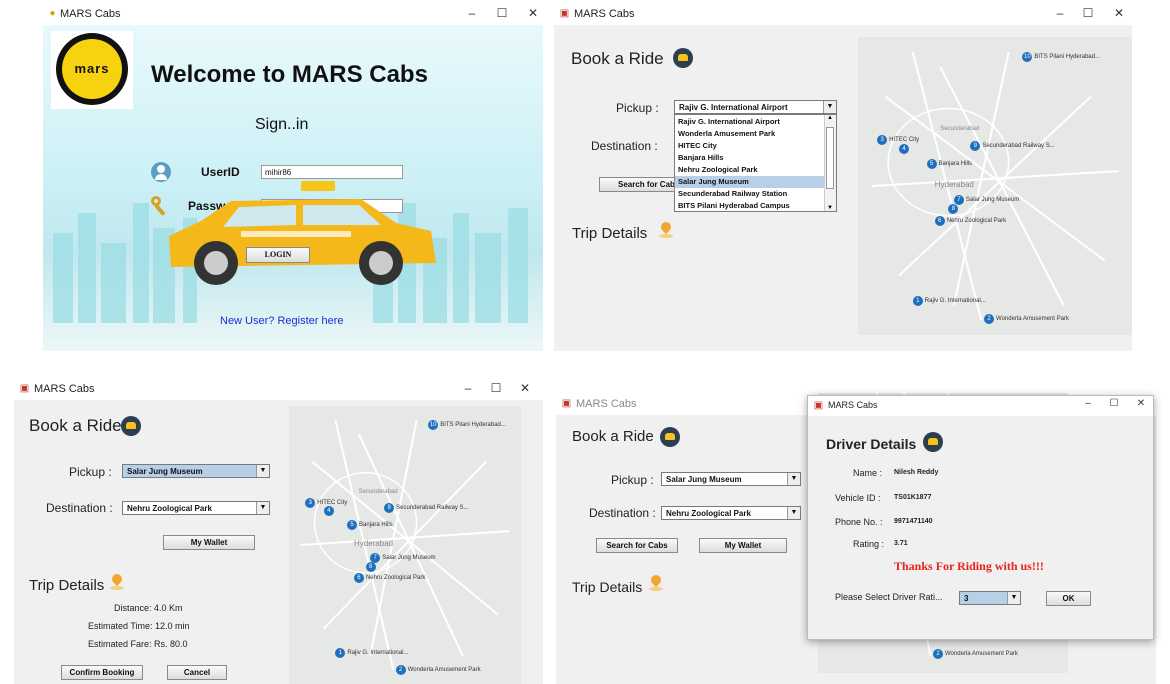 This screenshot has width=1170, height=684. I want to click on dropdown-option: Rajiv G. International Airport, so click(750, 122).